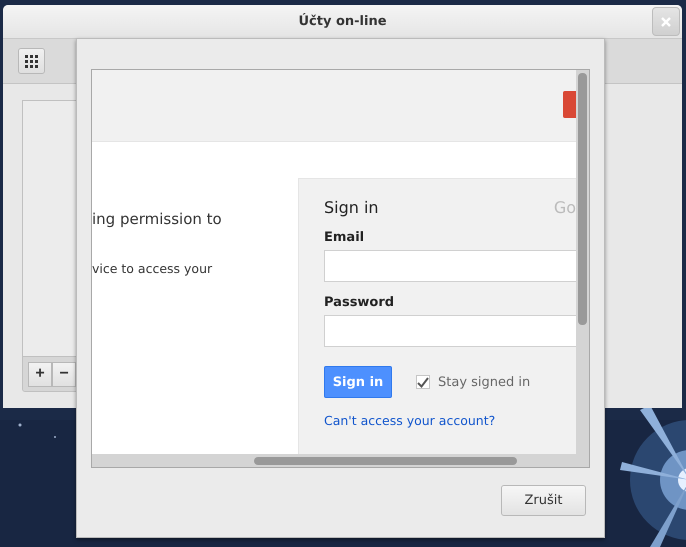 This screenshot has height=547, width=686. Describe the element at coordinates (157, 219) in the screenshot. I see `intro-text: ing permission to` at that location.